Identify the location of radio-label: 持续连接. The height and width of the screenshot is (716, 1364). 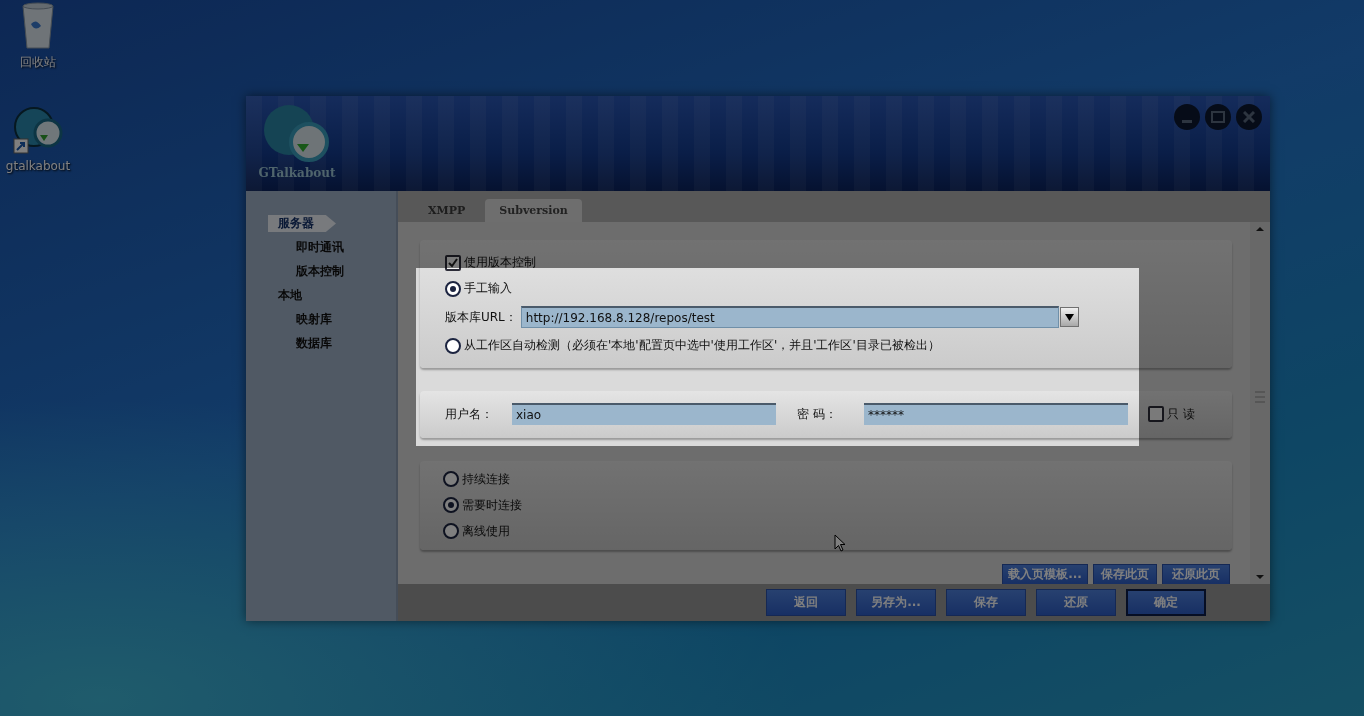
(486, 479).